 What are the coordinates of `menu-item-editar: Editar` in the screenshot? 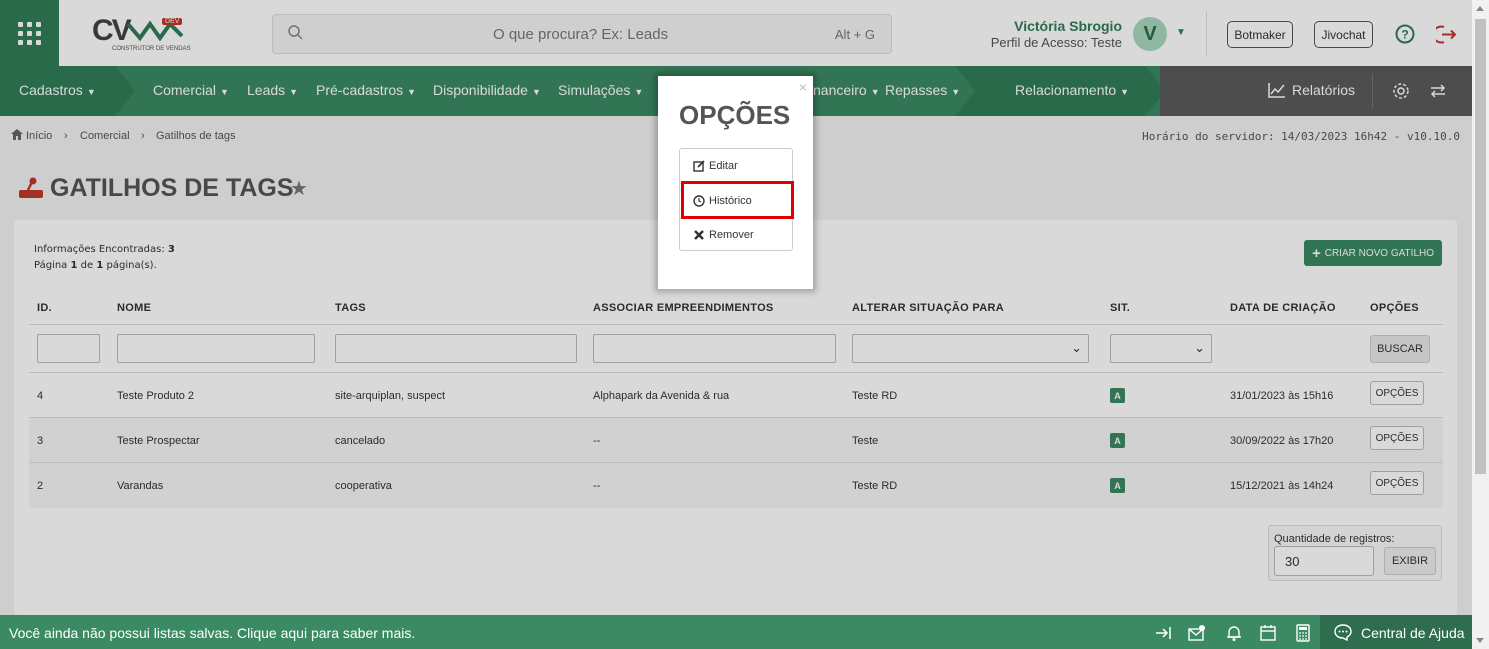 It's located at (736, 166).